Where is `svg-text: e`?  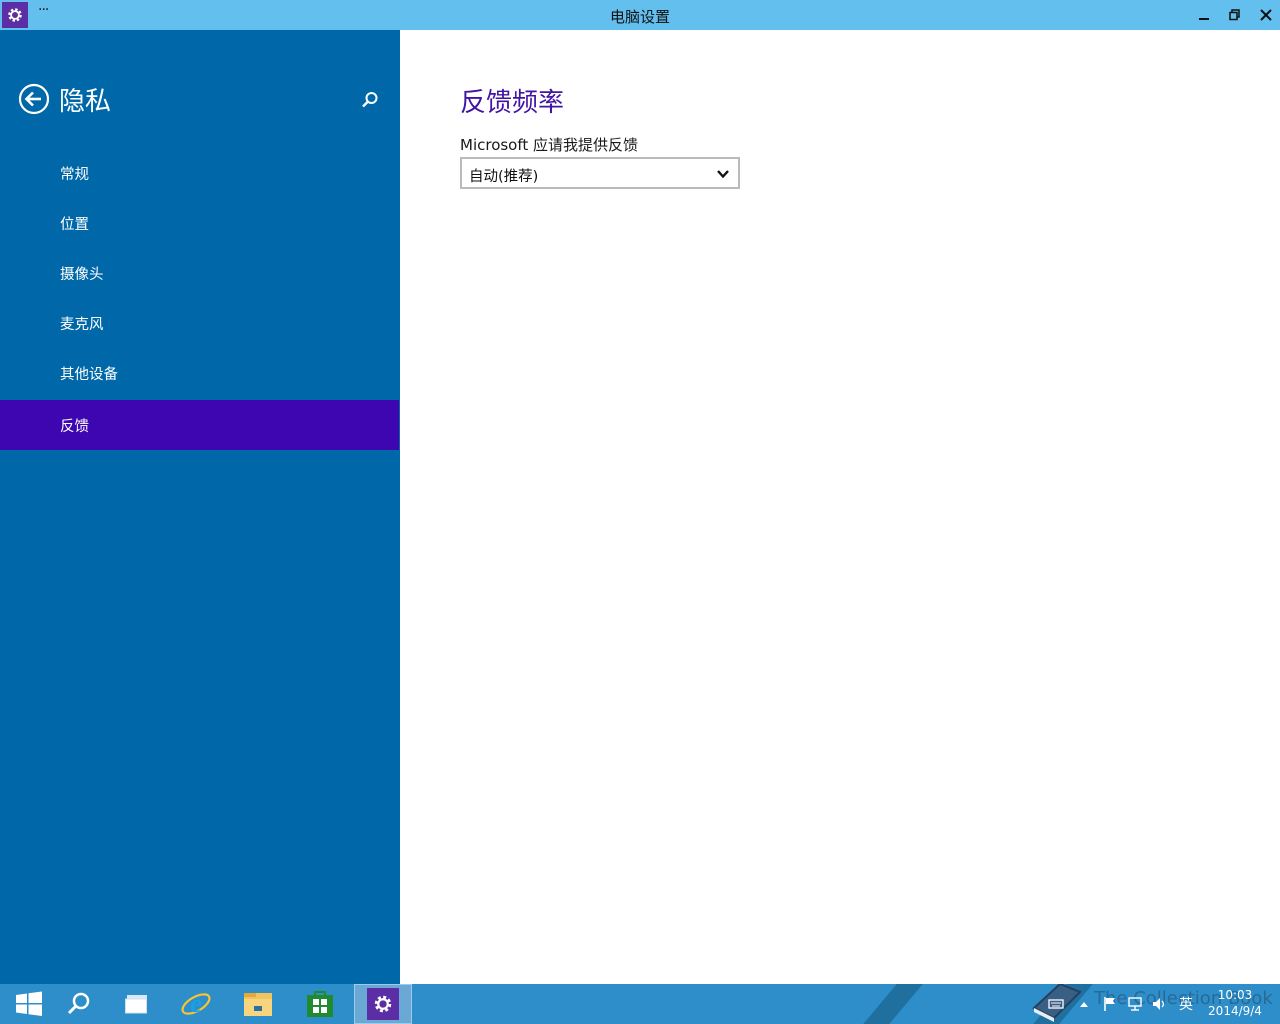
svg-text: e is located at coordinates (196, 1003).